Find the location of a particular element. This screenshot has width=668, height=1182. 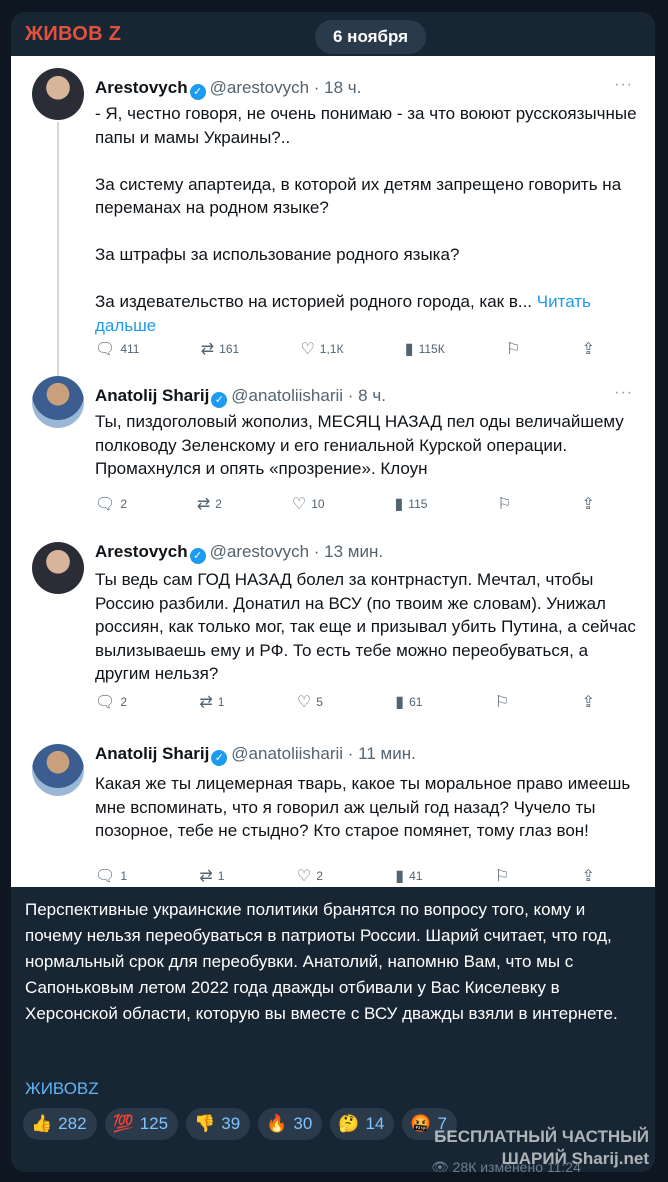

eye-icon: 👁 is located at coordinates (442, 1165).